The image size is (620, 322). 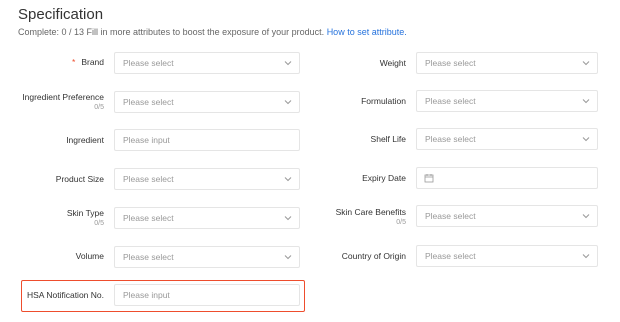 I want to click on required-marker: *, so click(x=74, y=62).